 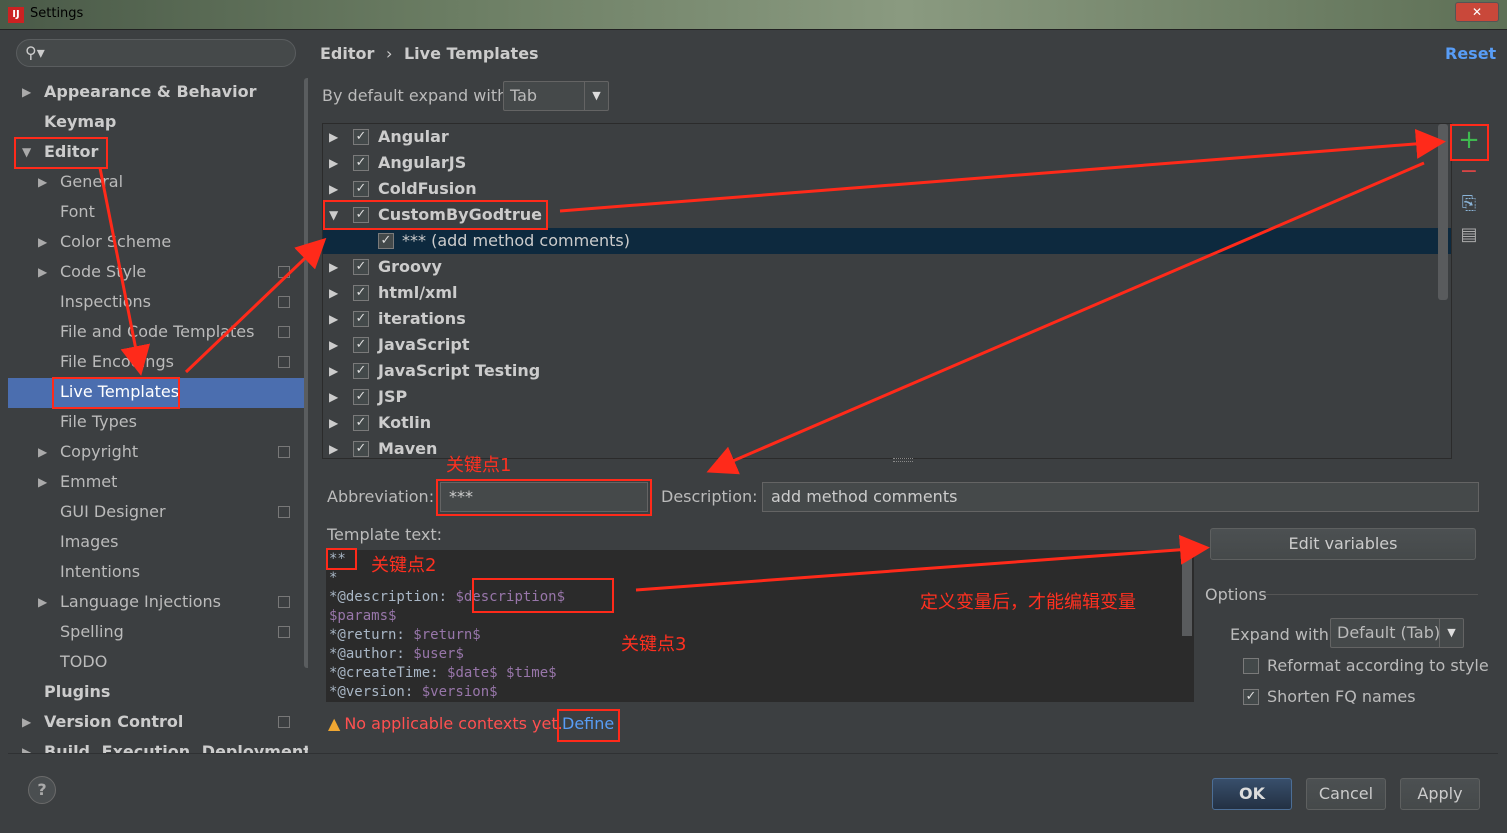 I want to click on help-icon: ?, so click(x=42, y=790).